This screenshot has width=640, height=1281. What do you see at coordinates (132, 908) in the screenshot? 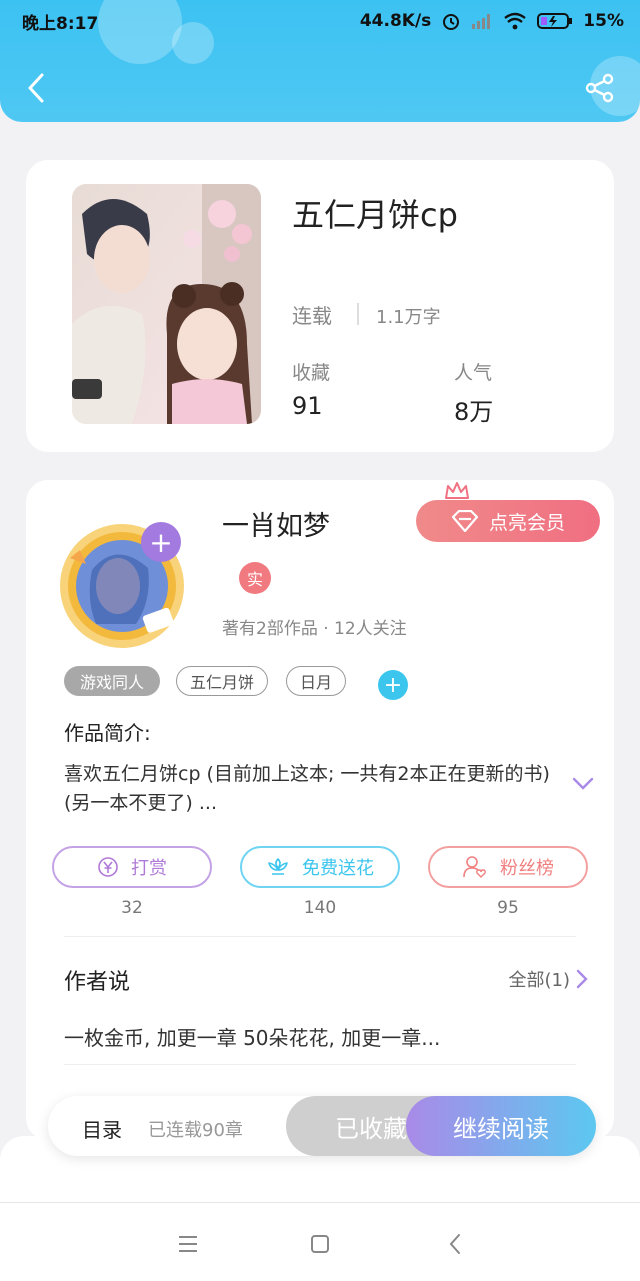
I see `reward-count: 32` at bounding box center [132, 908].